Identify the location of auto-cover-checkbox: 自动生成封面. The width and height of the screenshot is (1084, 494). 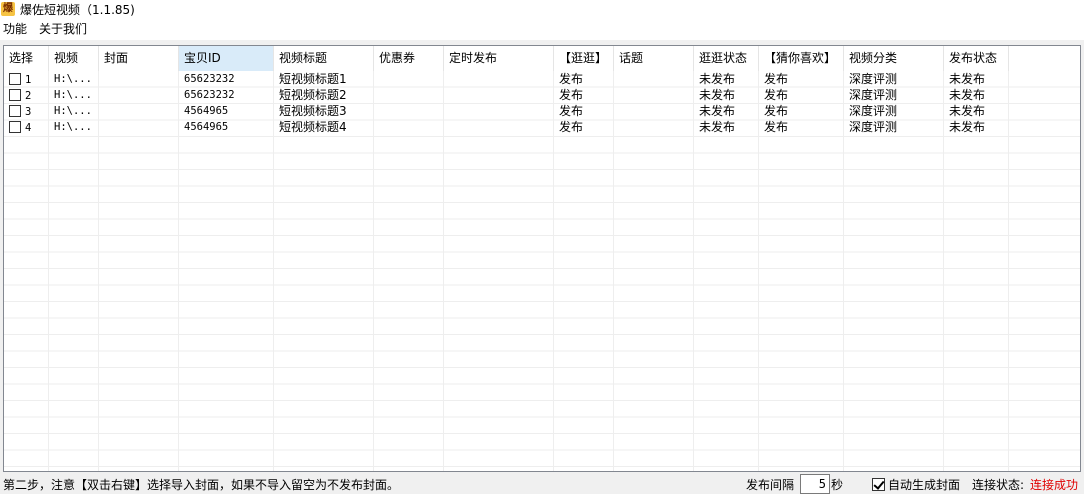
(916, 484).